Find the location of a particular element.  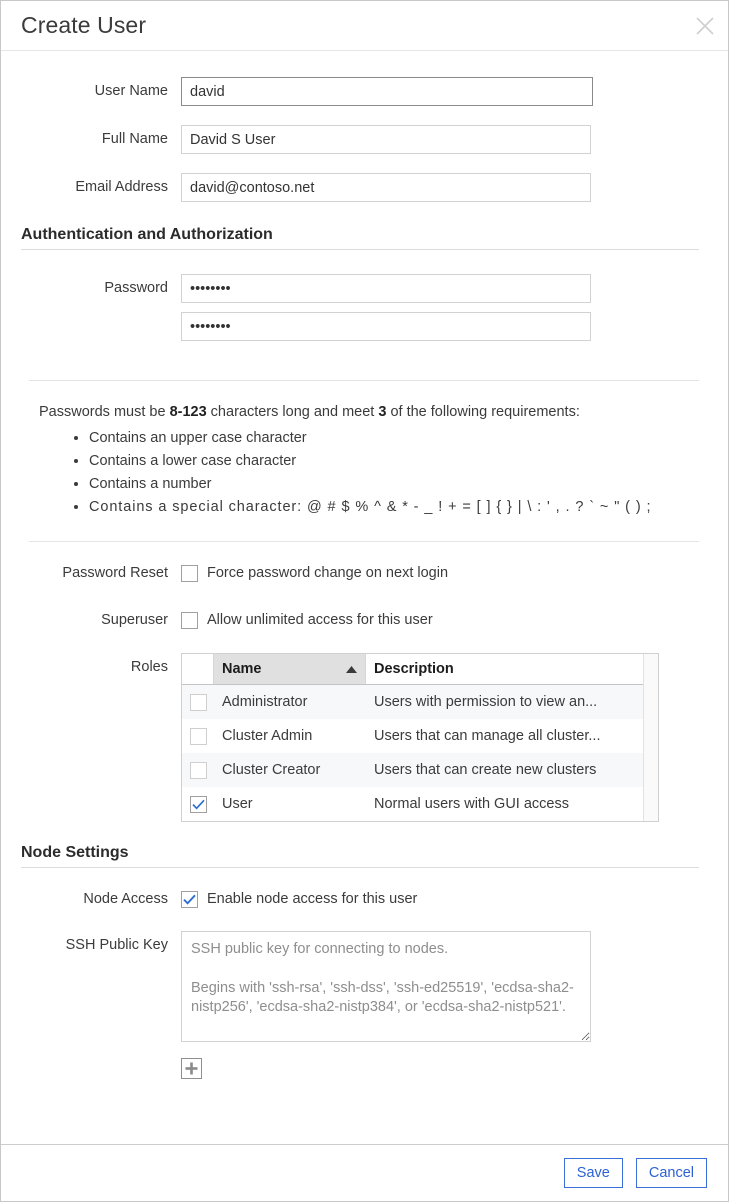

superuser-label: Superuser is located at coordinates (134, 619).